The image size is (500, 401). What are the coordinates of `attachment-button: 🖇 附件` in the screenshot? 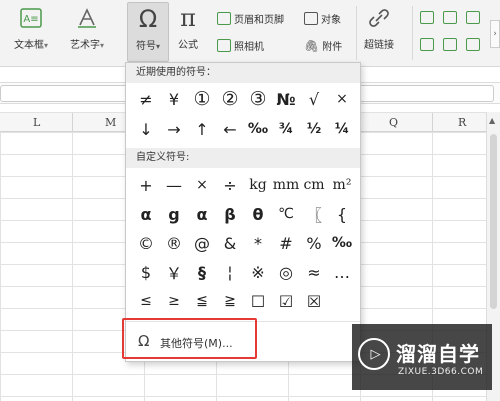 It's located at (323, 46).